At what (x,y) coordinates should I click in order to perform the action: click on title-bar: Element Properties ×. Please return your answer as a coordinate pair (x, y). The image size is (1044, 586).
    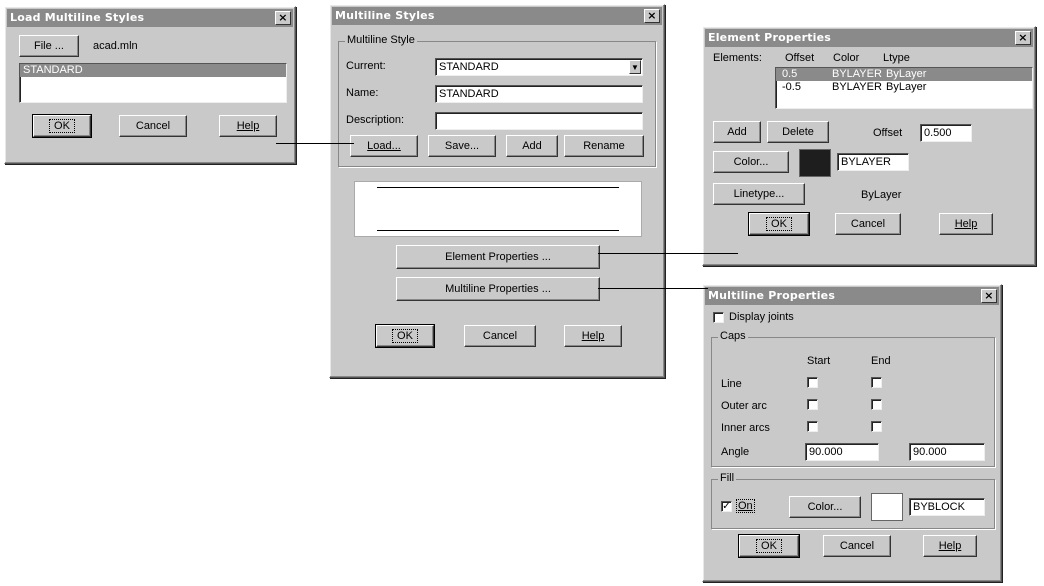
    Looking at the image, I should click on (869, 38).